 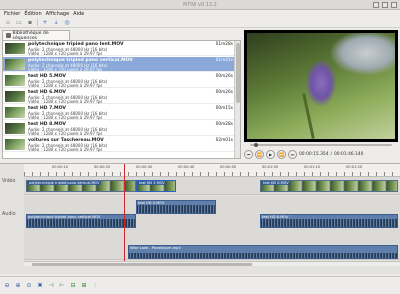 I want to click on zoom-in-icon: ⊕, so click(x=18, y=286).